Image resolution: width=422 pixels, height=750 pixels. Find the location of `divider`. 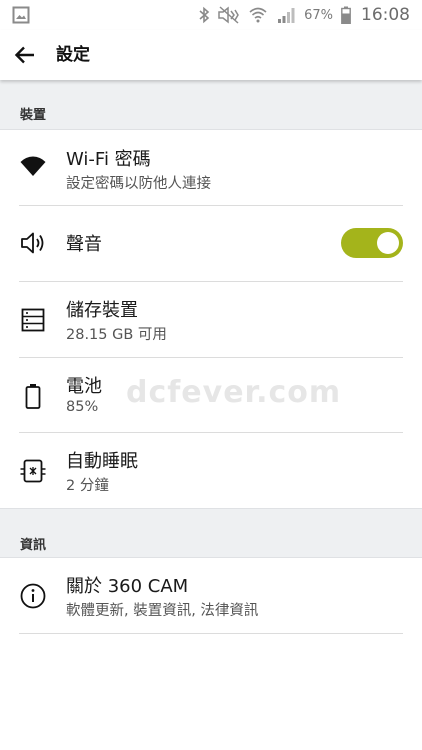

divider is located at coordinates (211, 633).